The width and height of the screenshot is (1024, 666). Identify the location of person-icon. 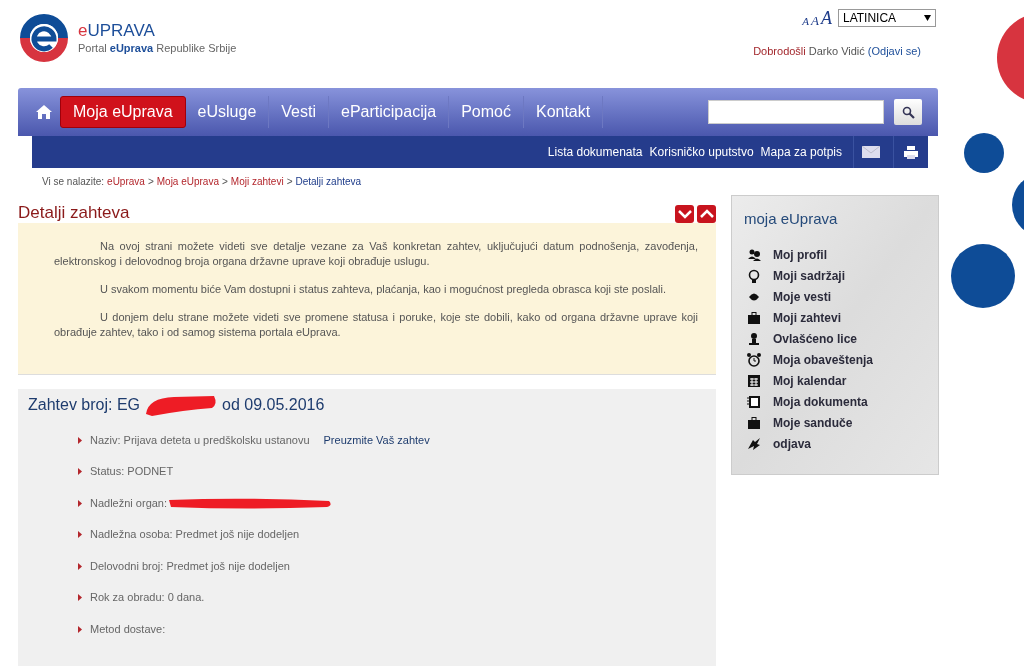
(754, 339).